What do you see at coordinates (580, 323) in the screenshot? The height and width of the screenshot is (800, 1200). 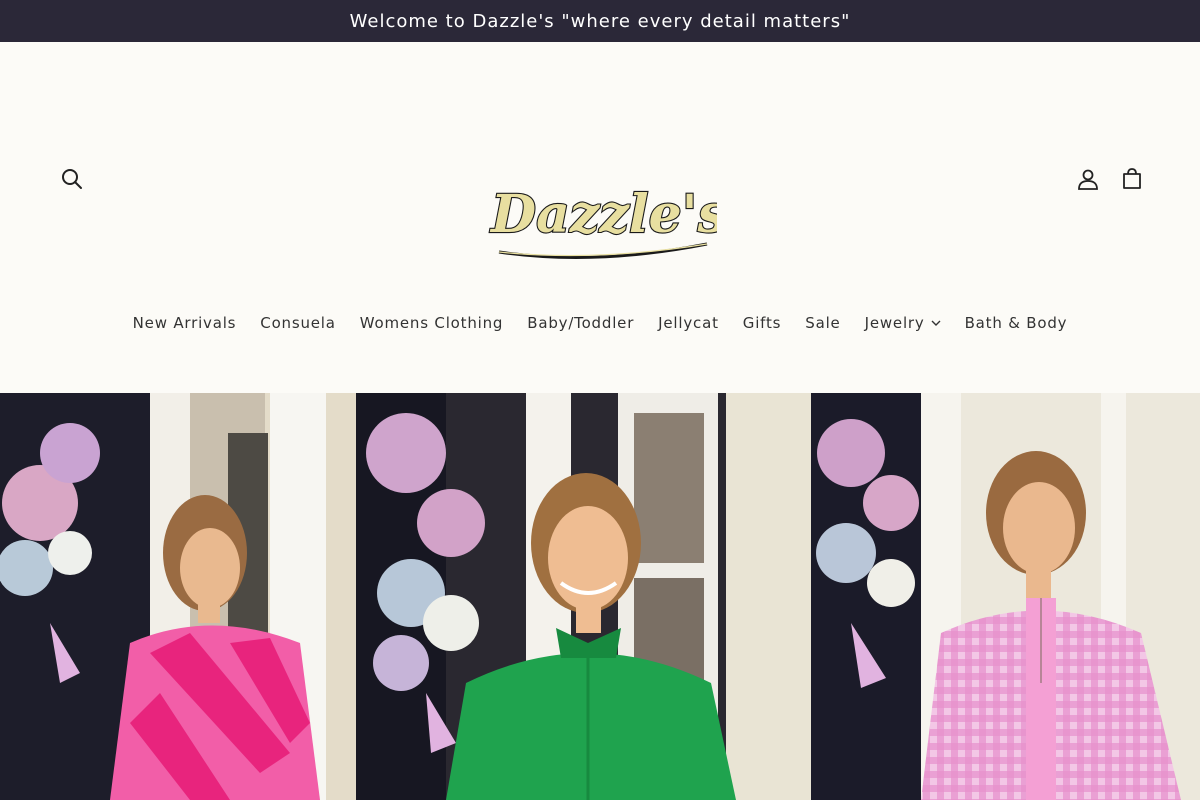 I see `nav-item-baby-toddler: Baby/Toddler` at bounding box center [580, 323].